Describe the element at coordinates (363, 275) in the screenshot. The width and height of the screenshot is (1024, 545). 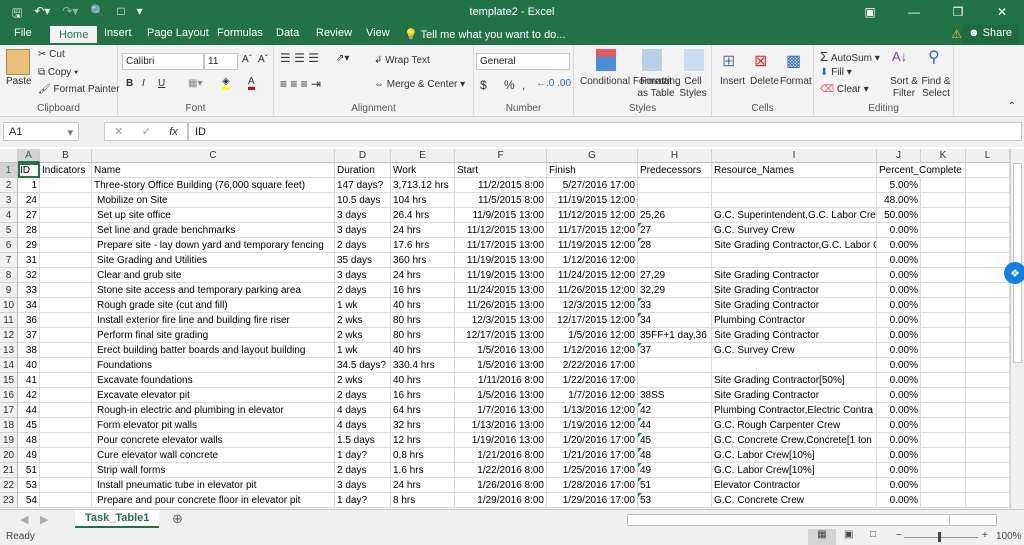
I see `duration-cell: 3 days` at that location.